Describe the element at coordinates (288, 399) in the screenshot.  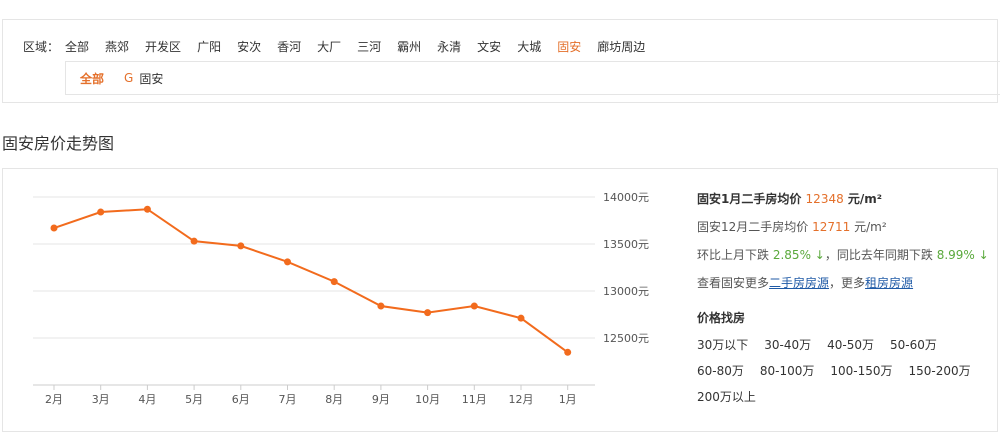
I see `x-tick-label: 7月` at that location.